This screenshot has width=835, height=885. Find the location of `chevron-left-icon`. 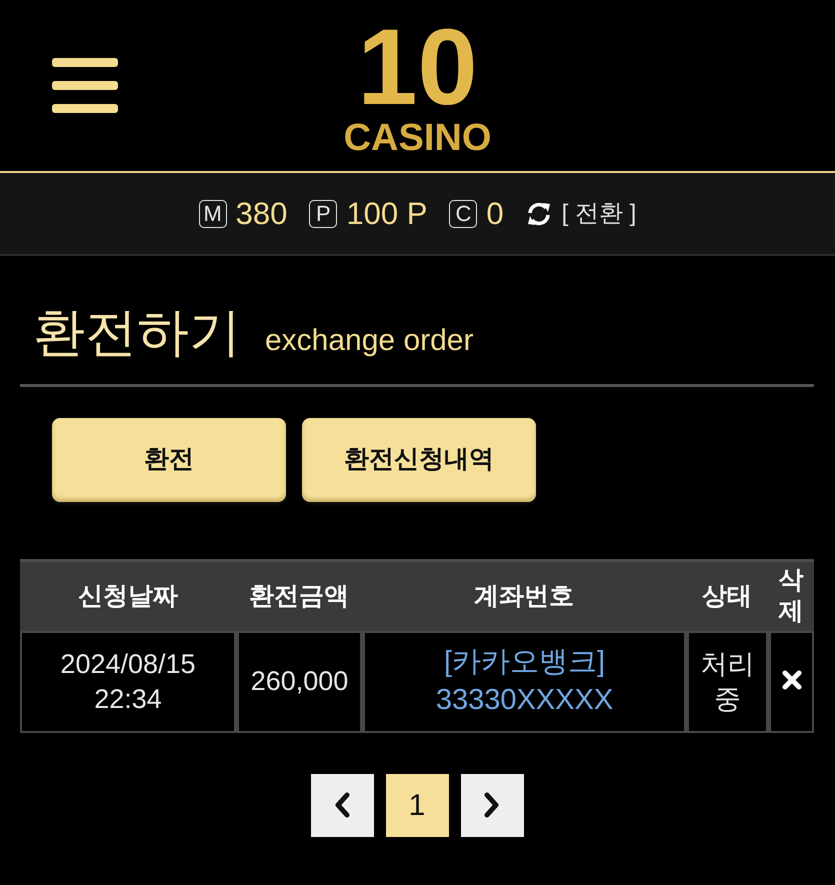

chevron-left-icon is located at coordinates (342, 805).